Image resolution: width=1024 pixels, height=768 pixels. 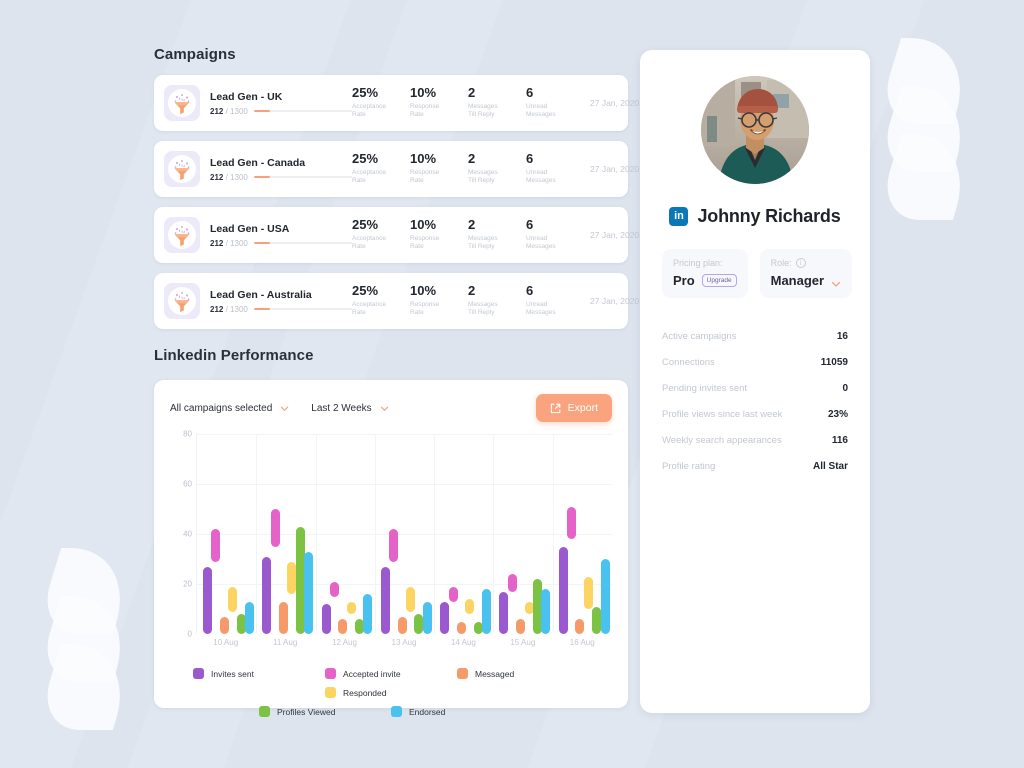 What do you see at coordinates (523, 642) in the screenshot?
I see `x-axis-tick: 15 Aug` at bounding box center [523, 642].